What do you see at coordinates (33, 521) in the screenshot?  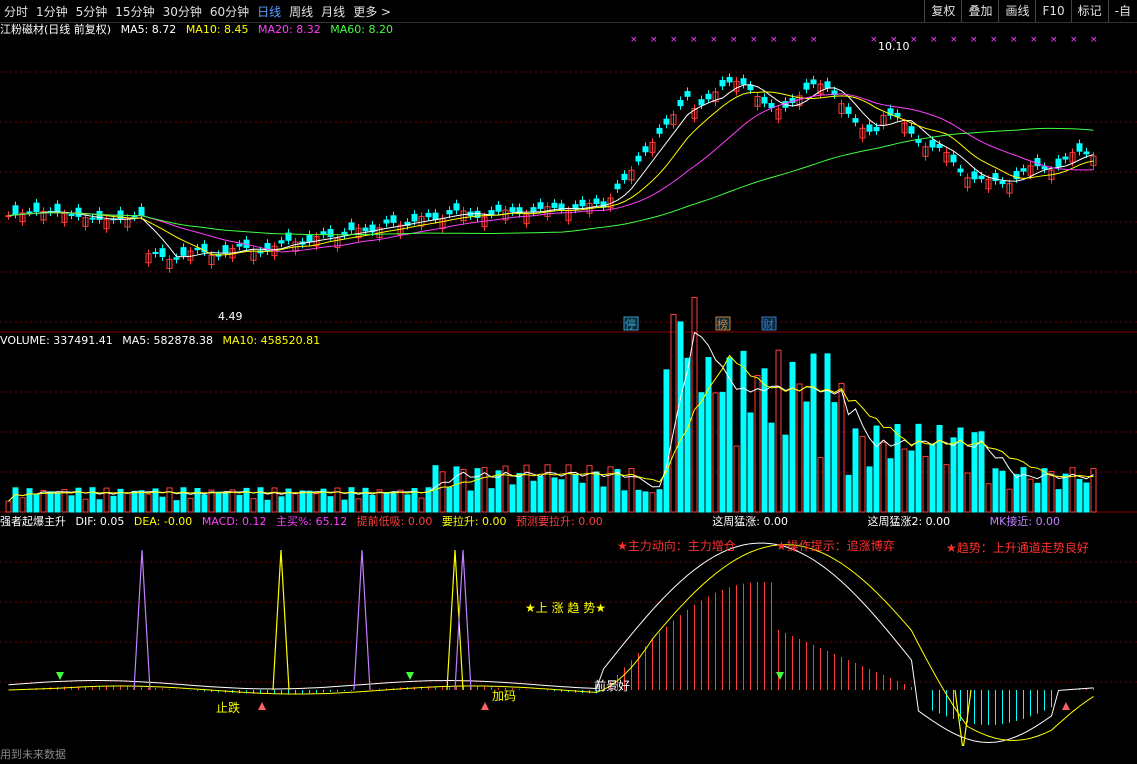 I see `indicator-title: 强者起爆主升` at bounding box center [33, 521].